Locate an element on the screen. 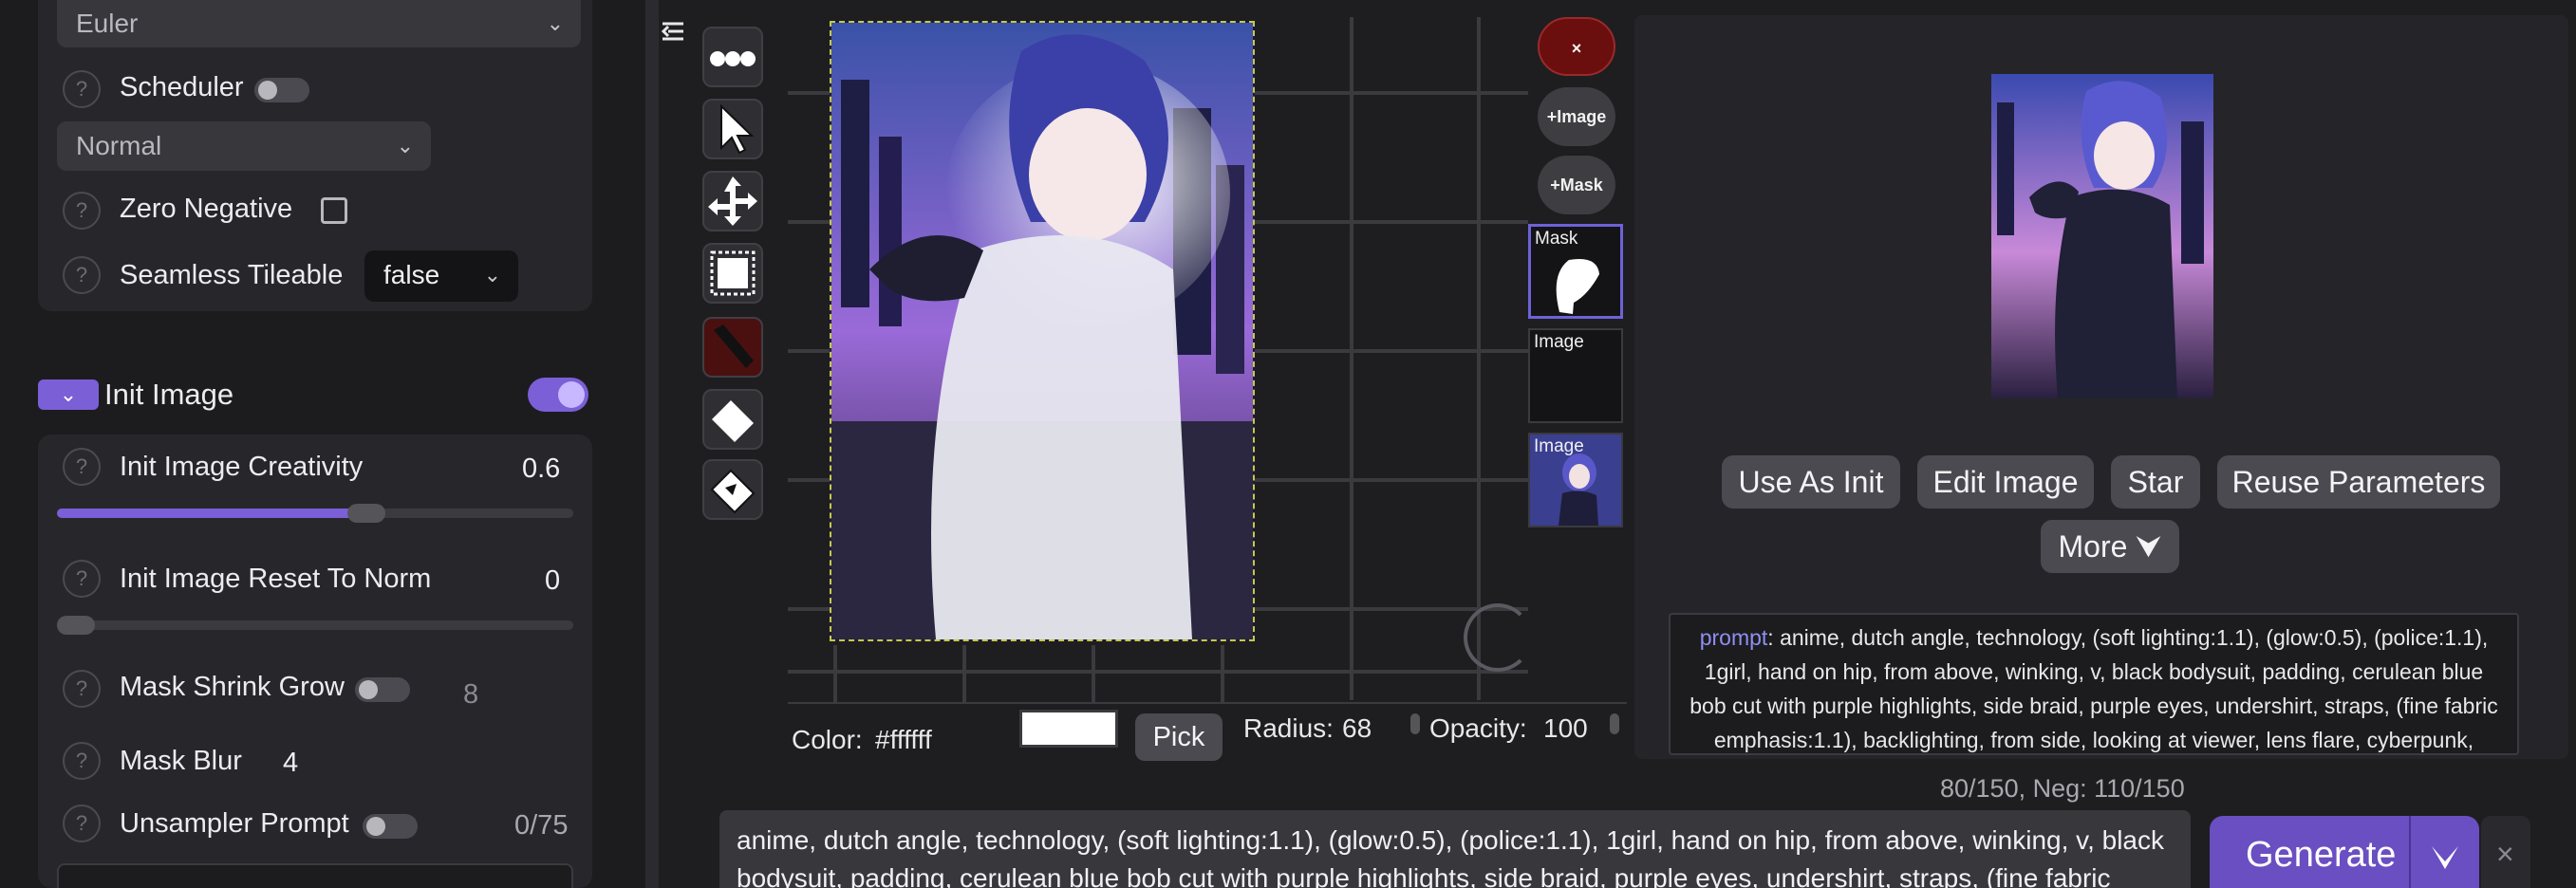 The image size is (2576, 888). cancel-generation-button: × is located at coordinates (2505, 852).